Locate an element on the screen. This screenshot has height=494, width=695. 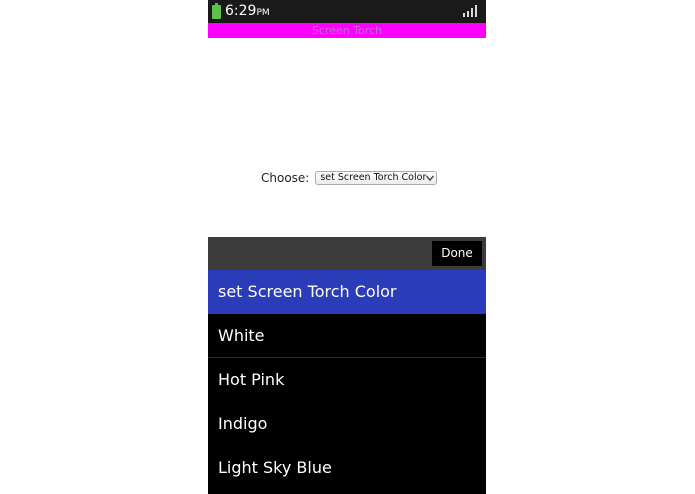
option-hot-pink: Hot Pink is located at coordinates (347, 380).